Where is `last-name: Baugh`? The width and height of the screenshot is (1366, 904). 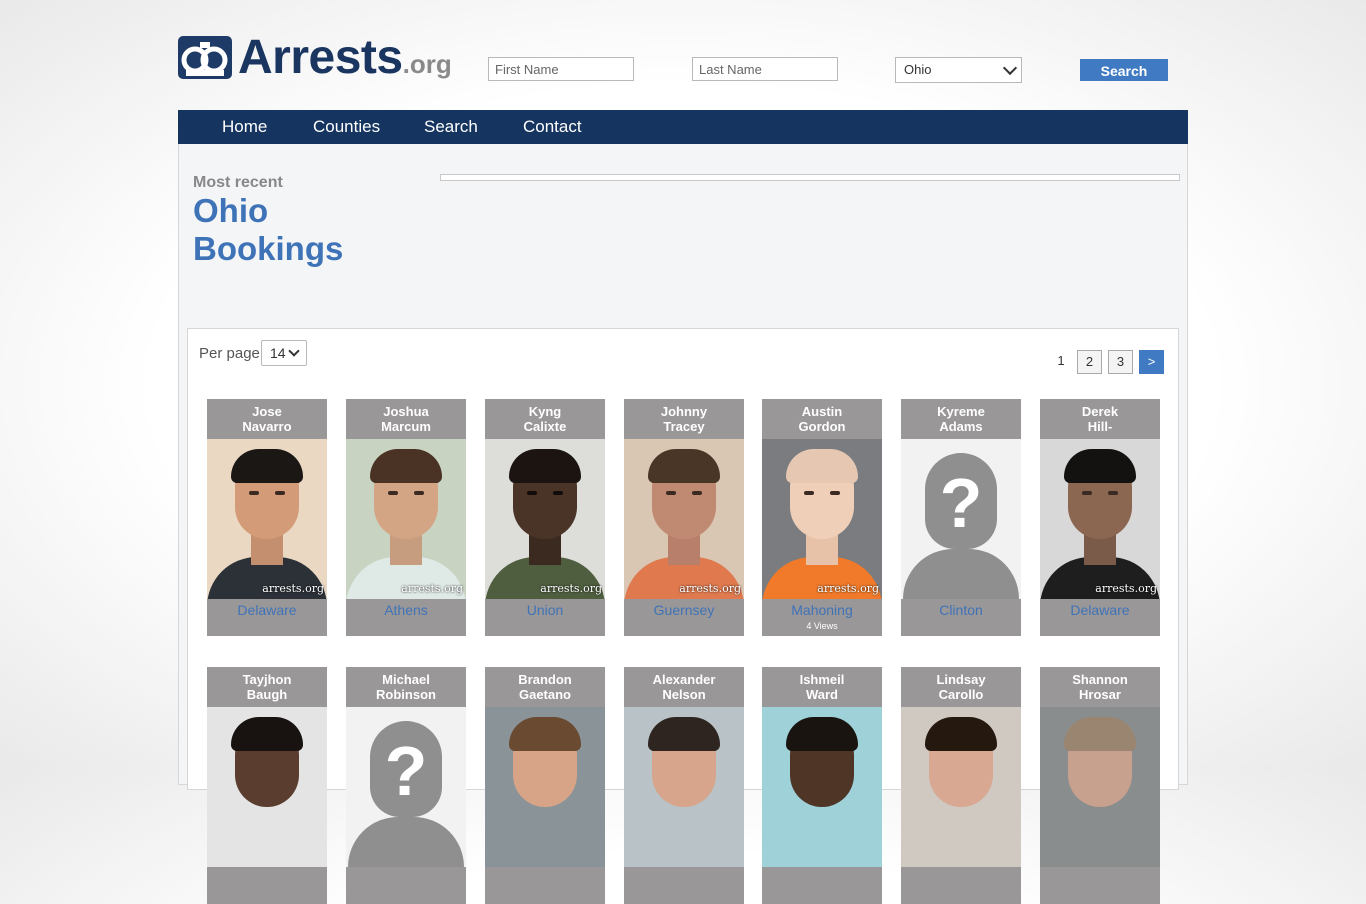 last-name: Baugh is located at coordinates (267, 694).